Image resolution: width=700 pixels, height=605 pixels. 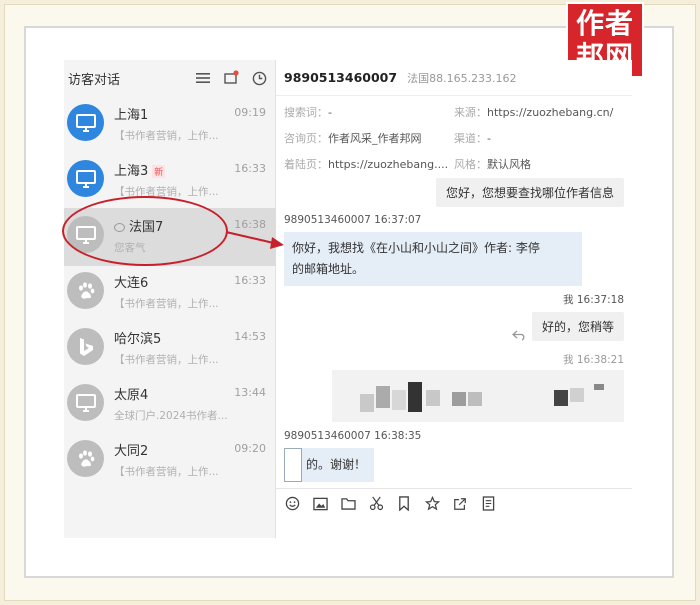 I want to click on channel-value: -, so click(x=489, y=138).